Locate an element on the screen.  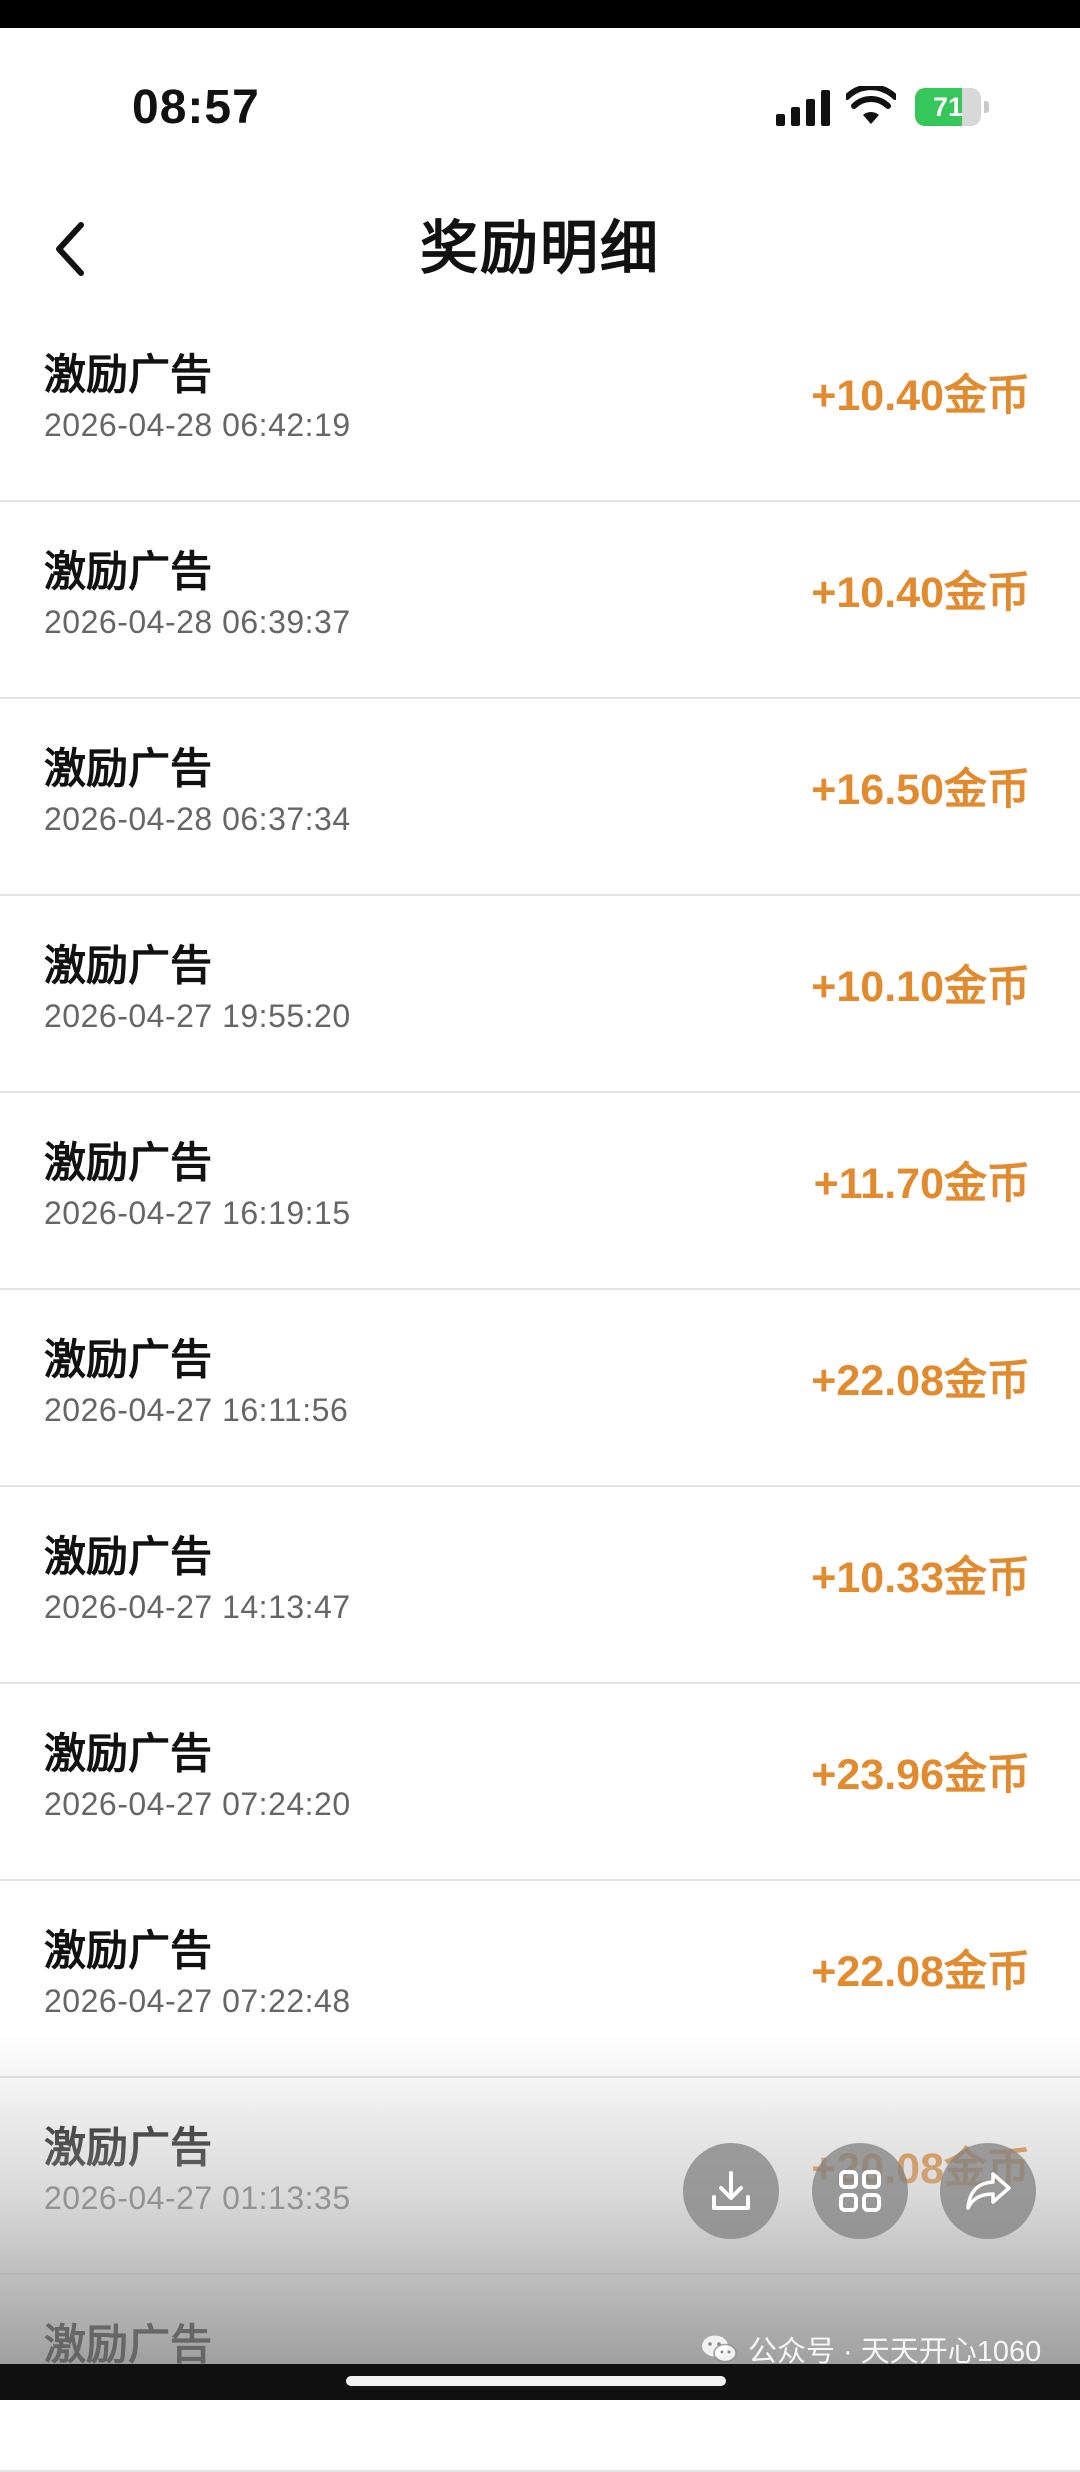
reward-time: 2026-04-28 06:42:19 is located at coordinates (197, 425).